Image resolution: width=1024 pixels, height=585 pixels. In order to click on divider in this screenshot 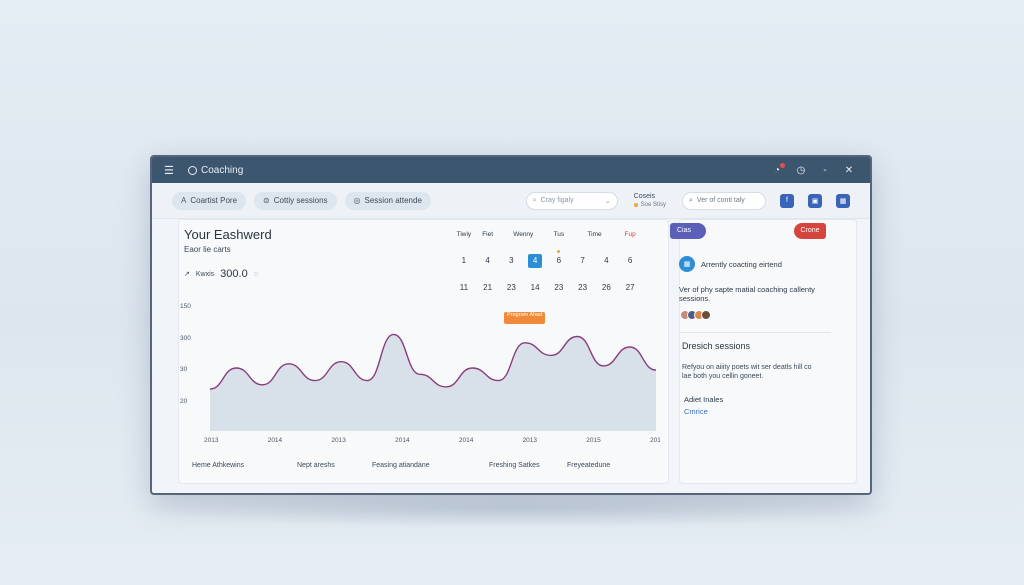, I will do `click(755, 332)`.